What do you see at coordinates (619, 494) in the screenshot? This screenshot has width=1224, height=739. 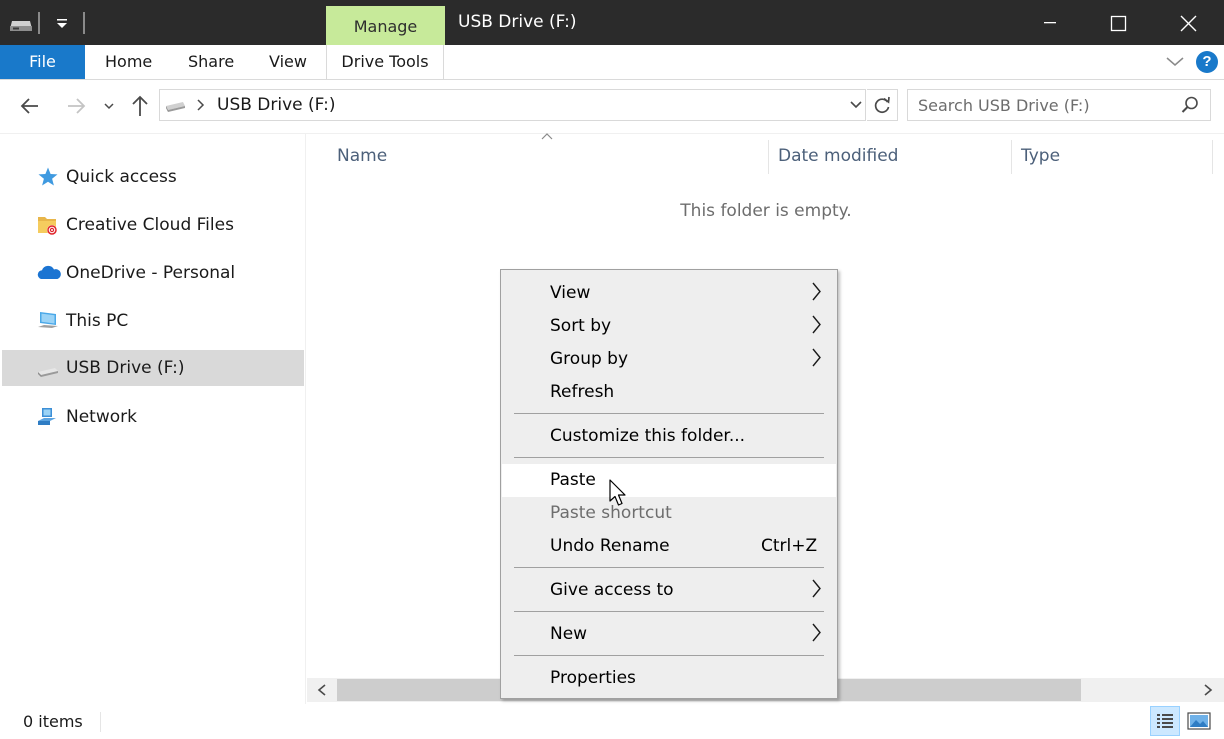 I see `mouse-cursor-icon` at bounding box center [619, 494].